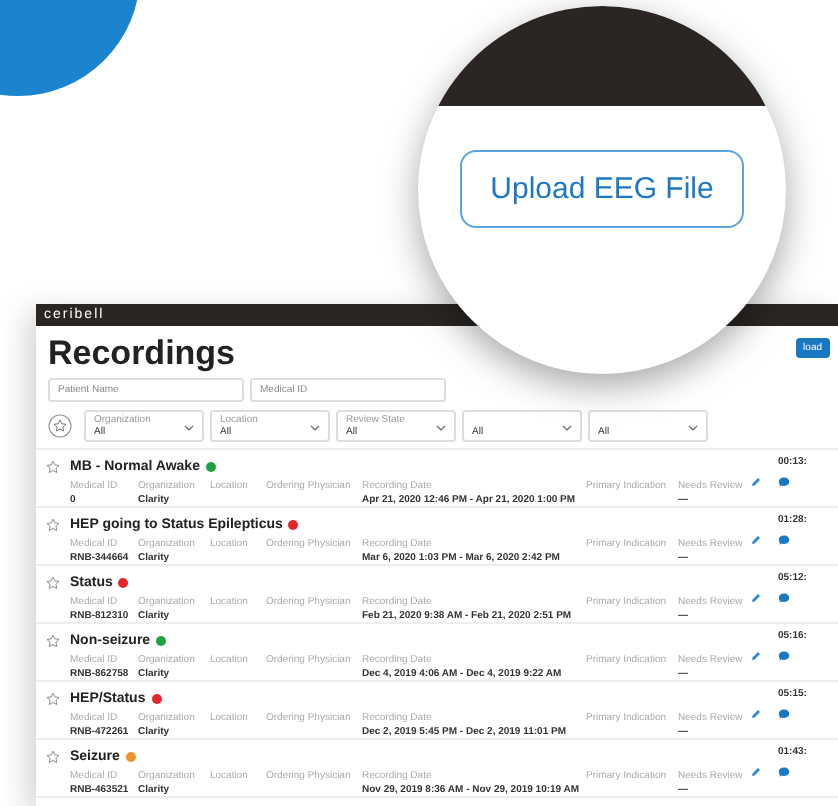 This screenshot has width=838, height=806. What do you see at coordinates (142, 354) in the screenshot?
I see `page-title: Recordings` at bounding box center [142, 354].